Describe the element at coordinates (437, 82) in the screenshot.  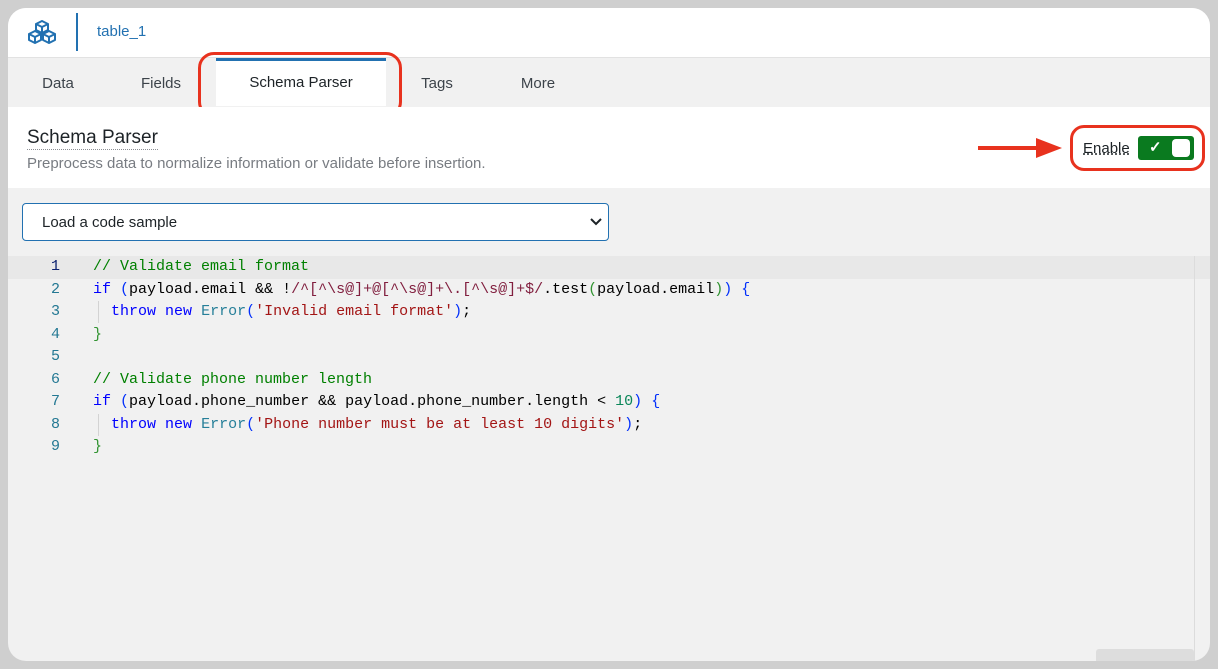
I see `tab-tags: Tags` at that location.